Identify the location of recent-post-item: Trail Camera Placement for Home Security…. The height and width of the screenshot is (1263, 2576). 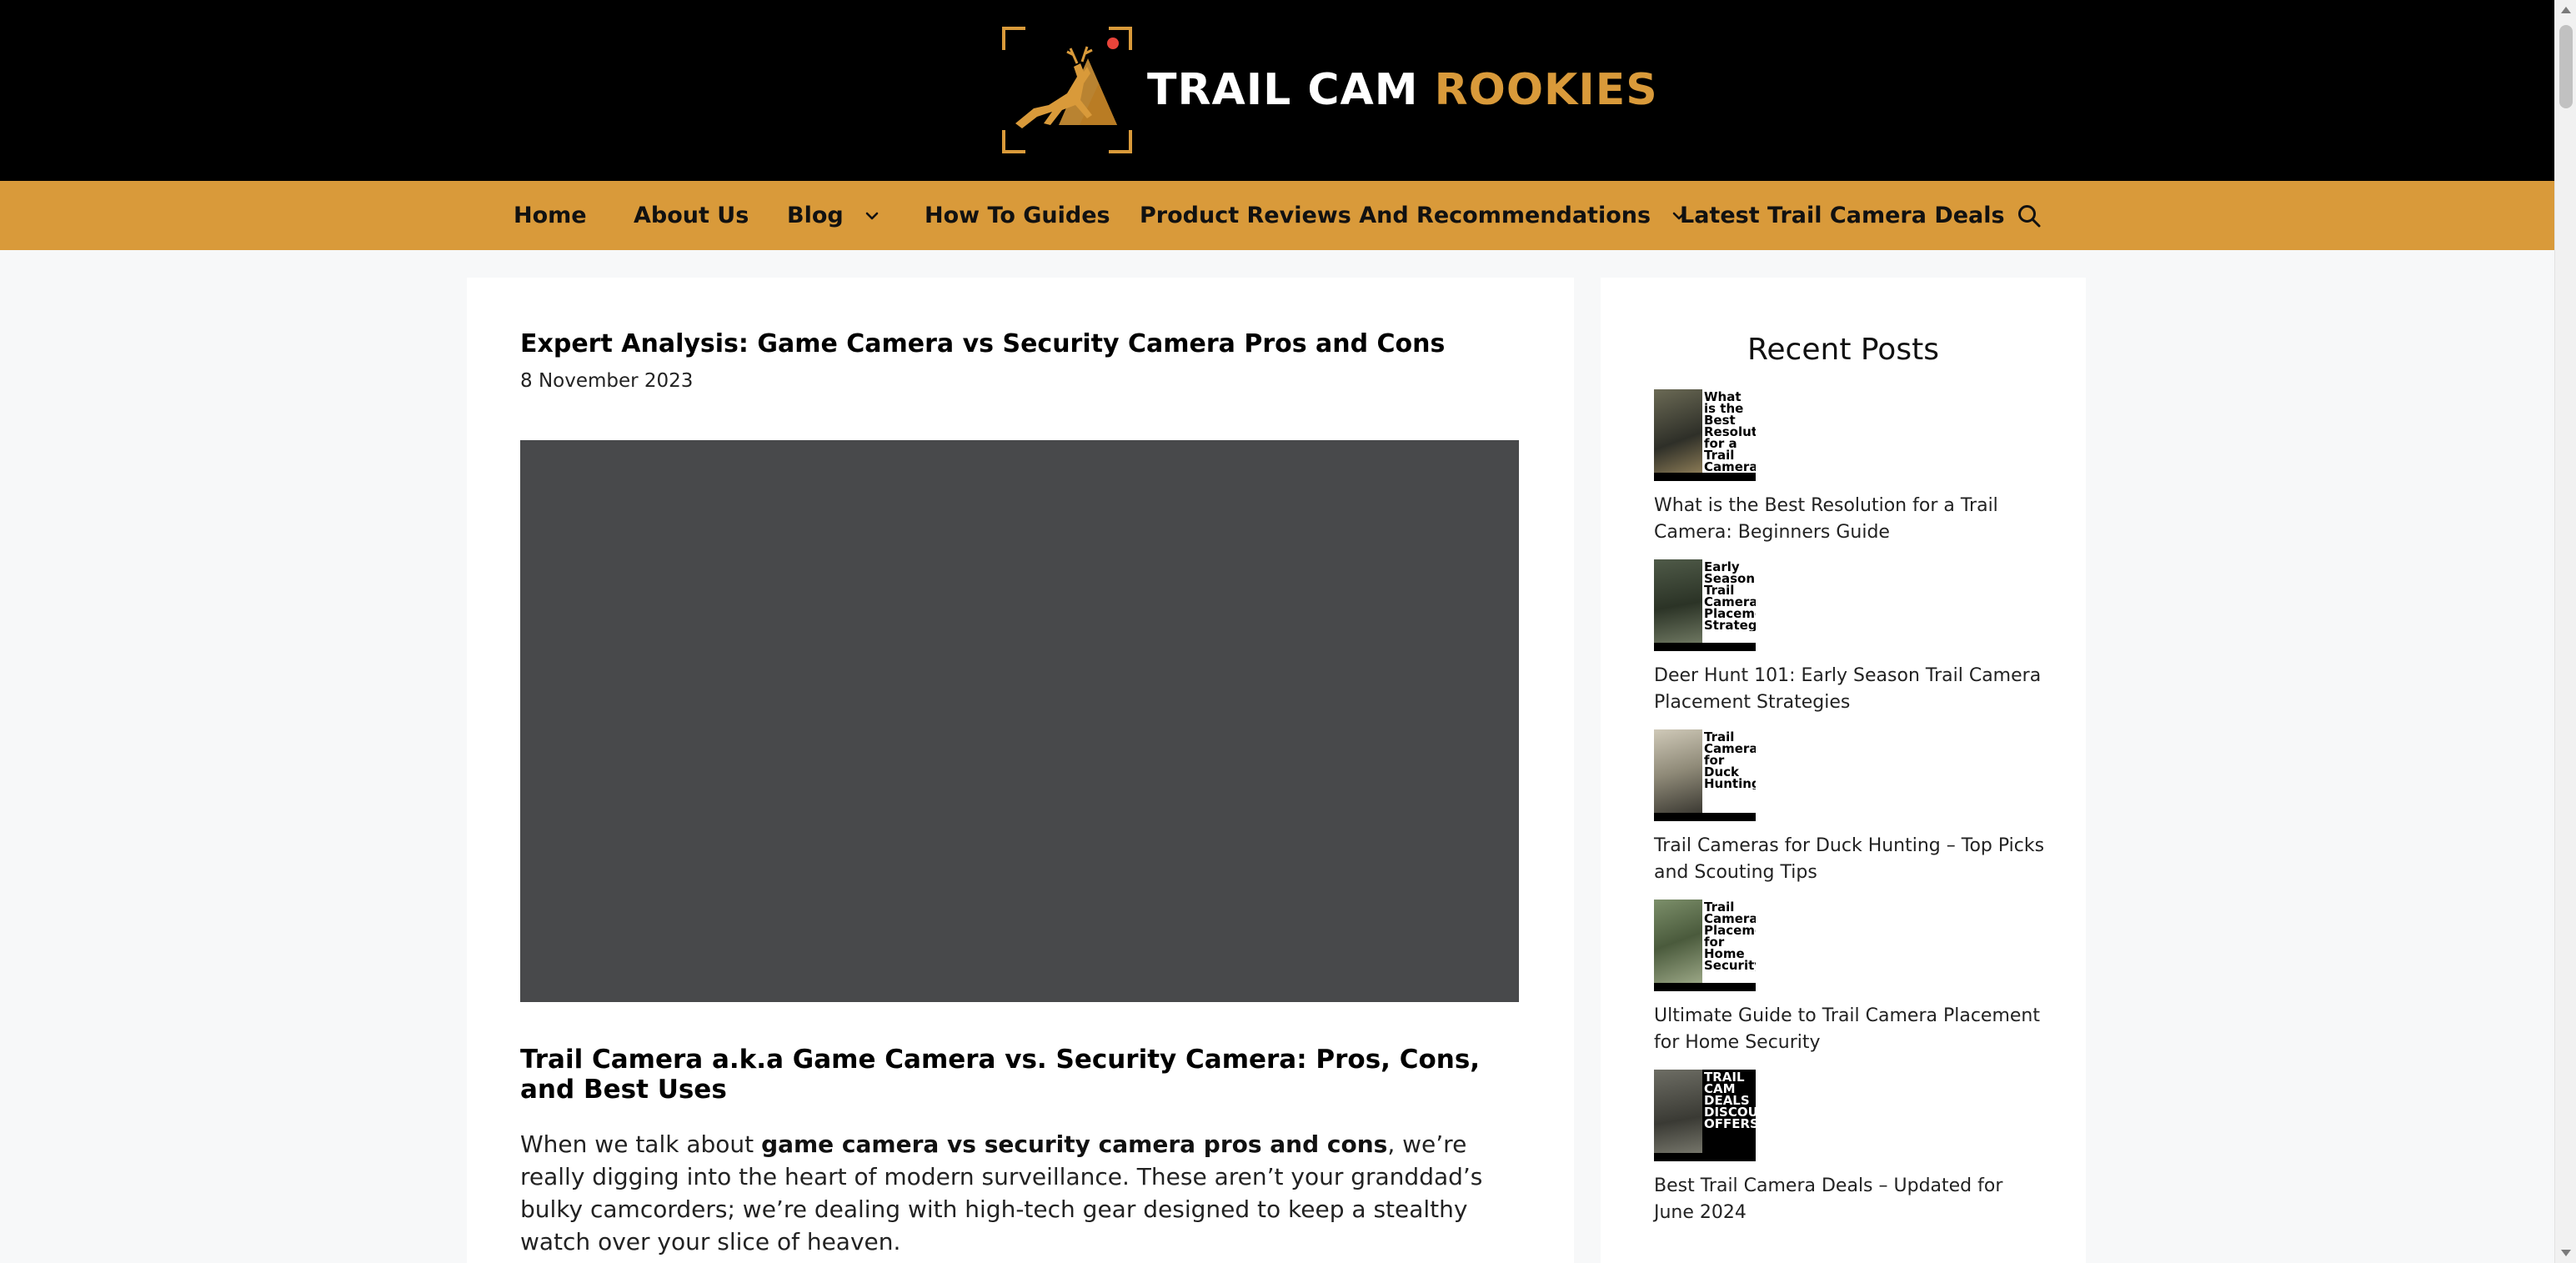
(1850, 978).